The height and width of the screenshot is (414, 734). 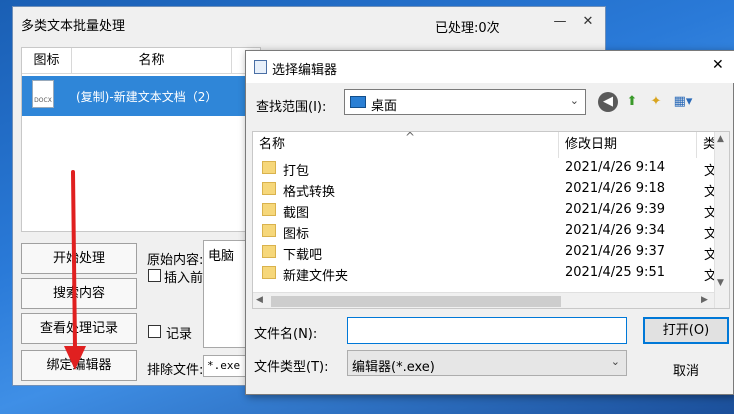 What do you see at coordinates (467, 28) in the screenshot?
I see `processed-count: 已处理:0次` at bounding box center [467, 28].